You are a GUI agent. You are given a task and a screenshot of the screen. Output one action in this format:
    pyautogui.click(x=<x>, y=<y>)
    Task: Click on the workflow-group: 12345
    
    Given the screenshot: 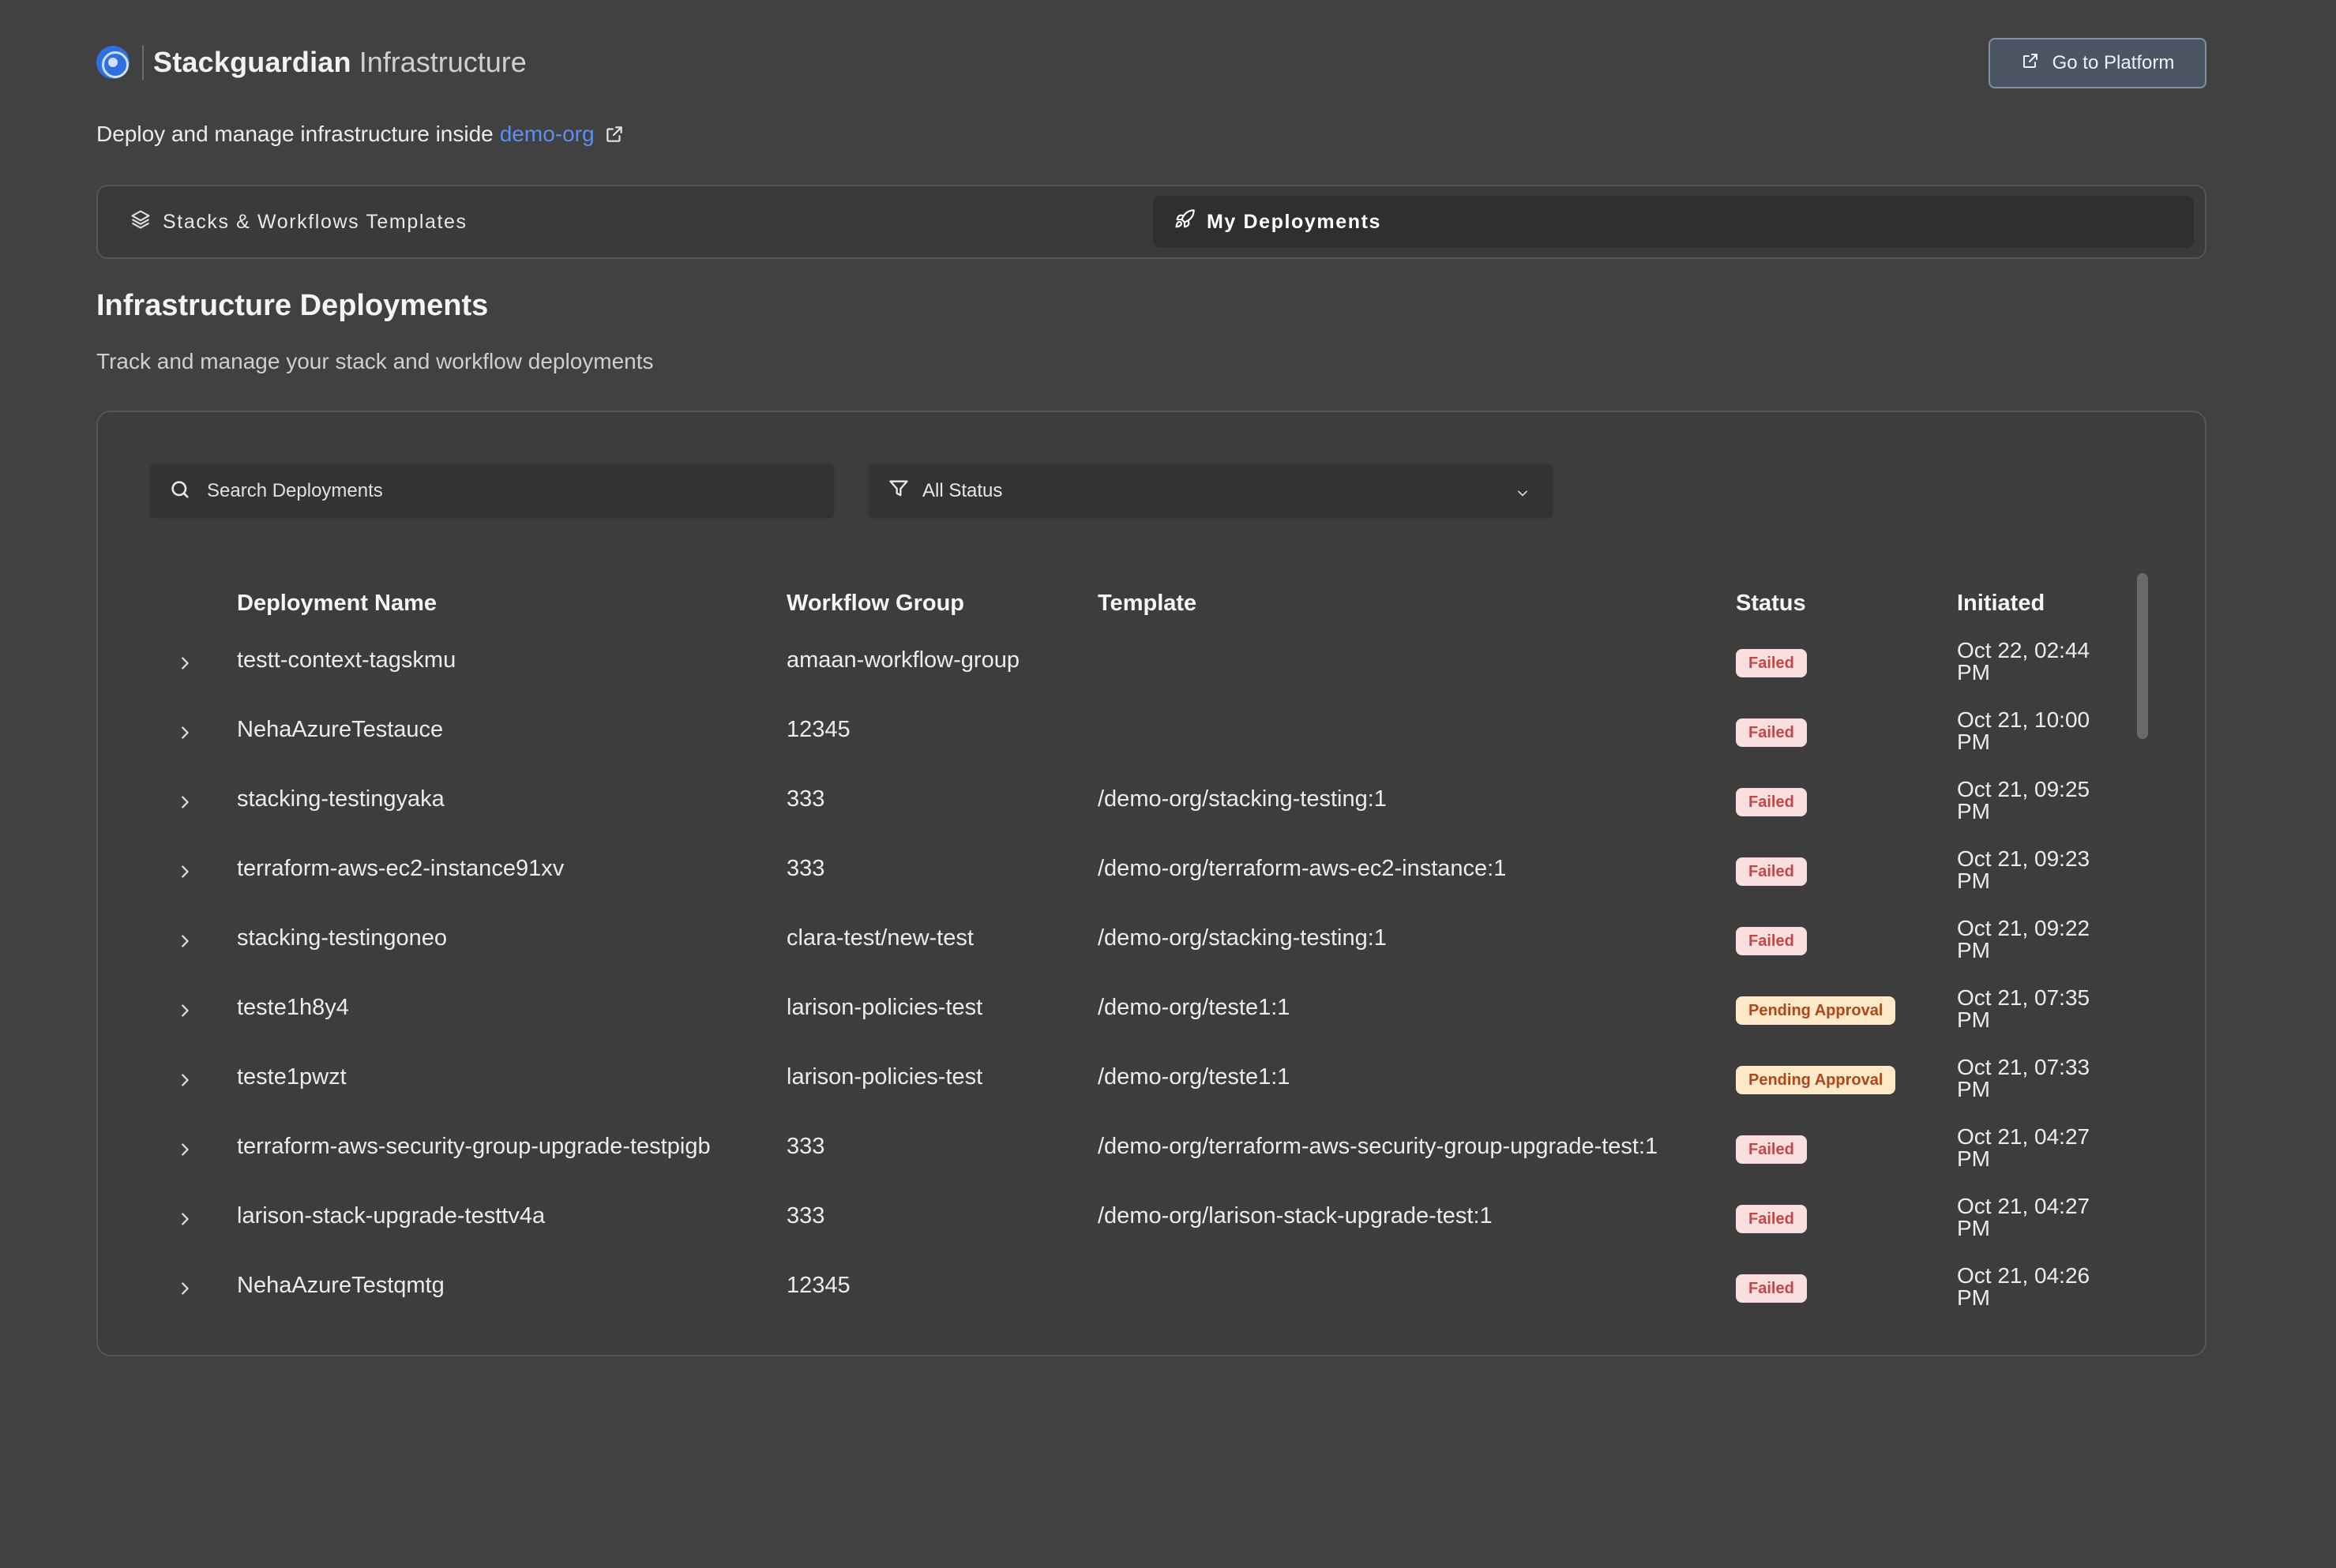 What is the action you would take?
    pyautogui.click(x=819, y=729)
    